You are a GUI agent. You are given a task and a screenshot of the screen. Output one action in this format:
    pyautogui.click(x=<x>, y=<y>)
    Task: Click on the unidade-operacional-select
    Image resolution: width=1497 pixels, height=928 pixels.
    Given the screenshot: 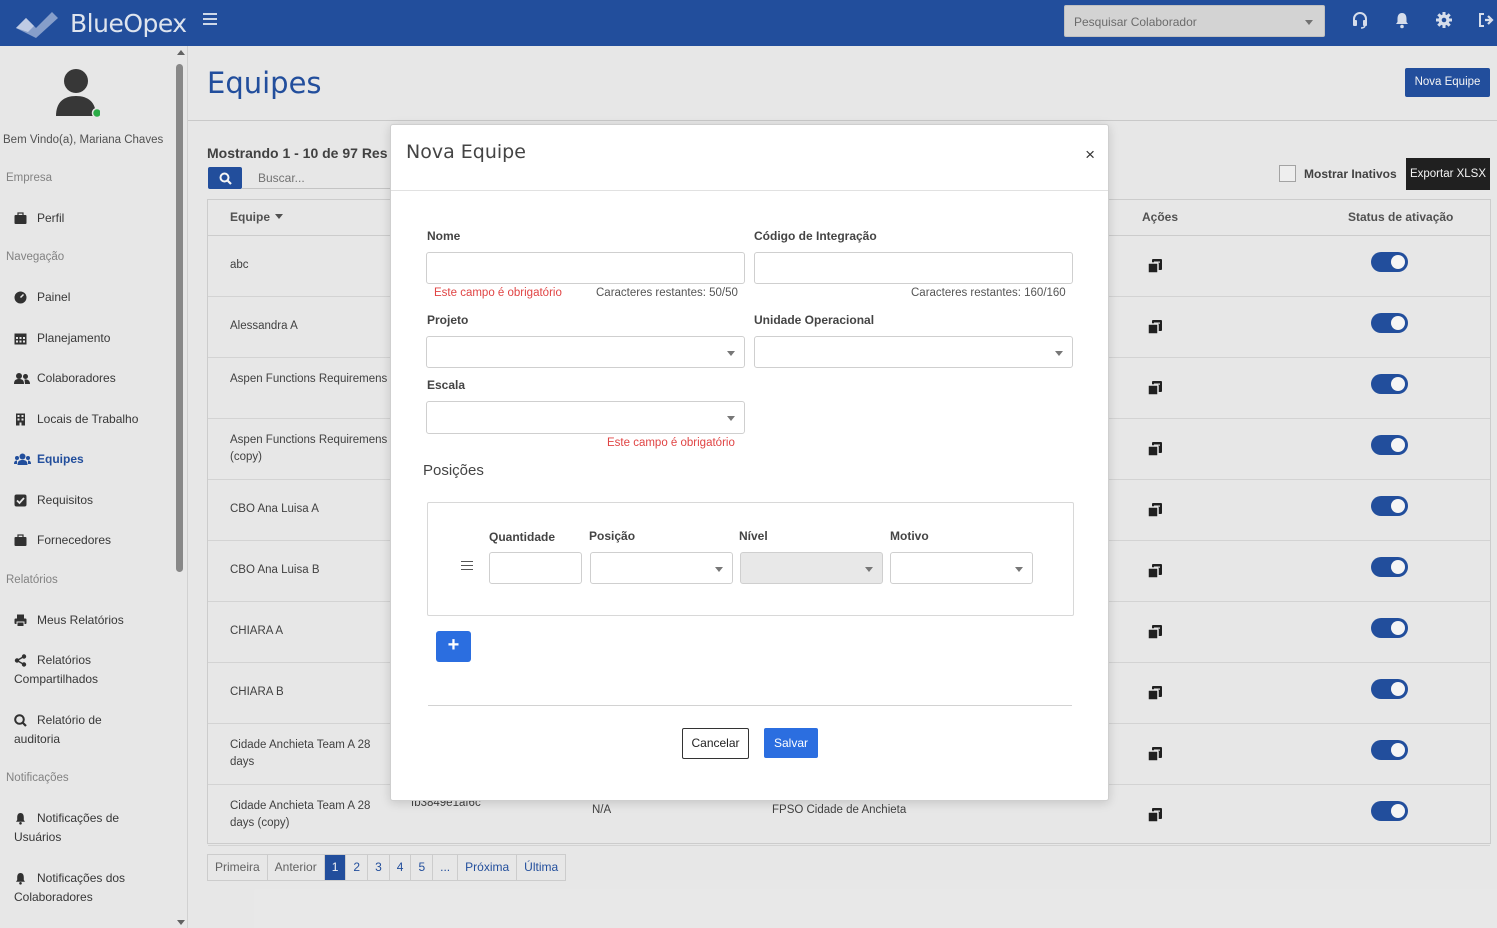 What is the action you would take?
    pyautogui.click(x=913, y=352)
    